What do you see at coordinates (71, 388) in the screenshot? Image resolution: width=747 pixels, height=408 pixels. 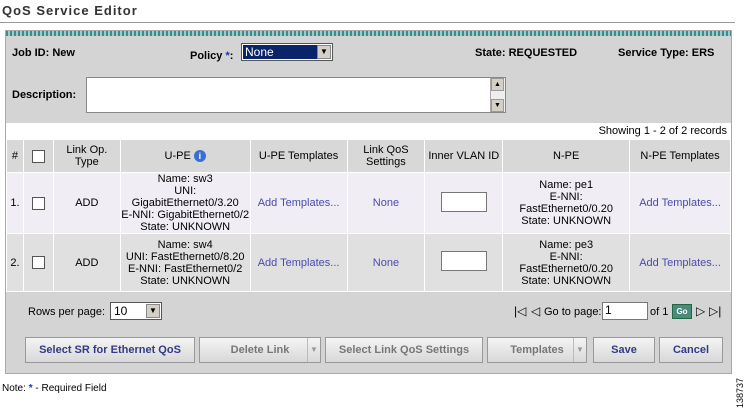 I see `note-text: - Required Field` at bounding box center [71, 388].